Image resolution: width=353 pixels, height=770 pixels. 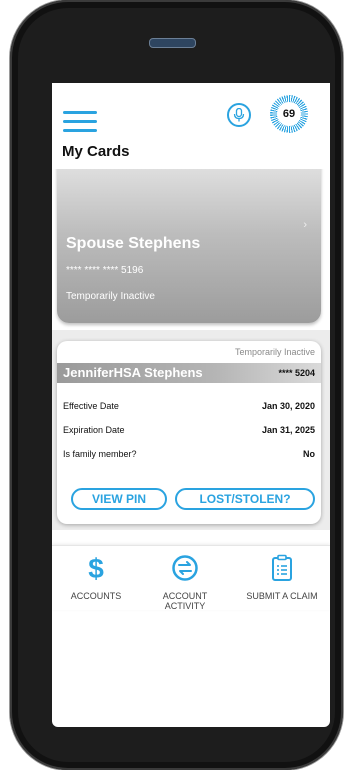 I want to click on tab-label: ACCOUNT ACTIVITY, so click(x=185, y=601).